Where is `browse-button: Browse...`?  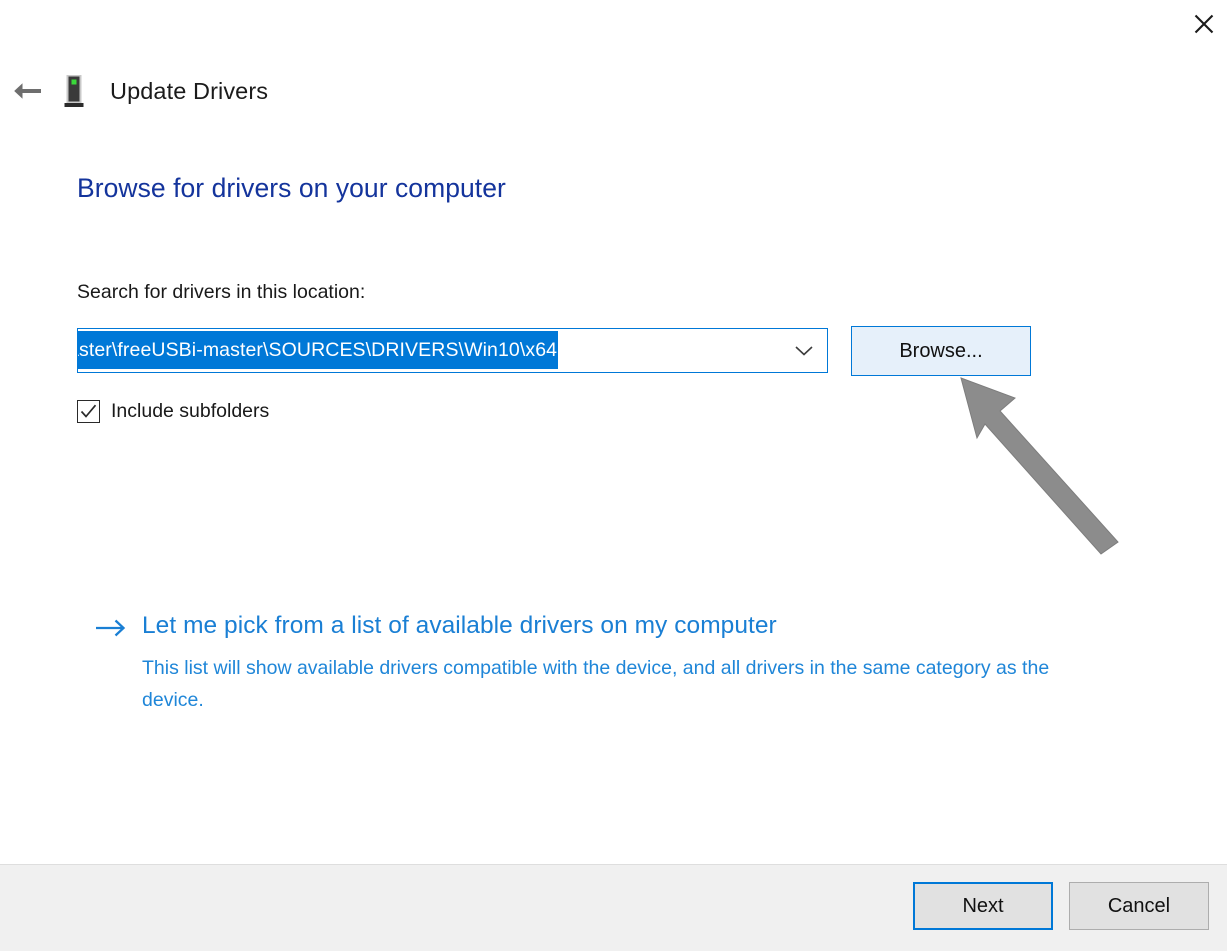
browse-button: Browse... is located at coordinates (941, 351).